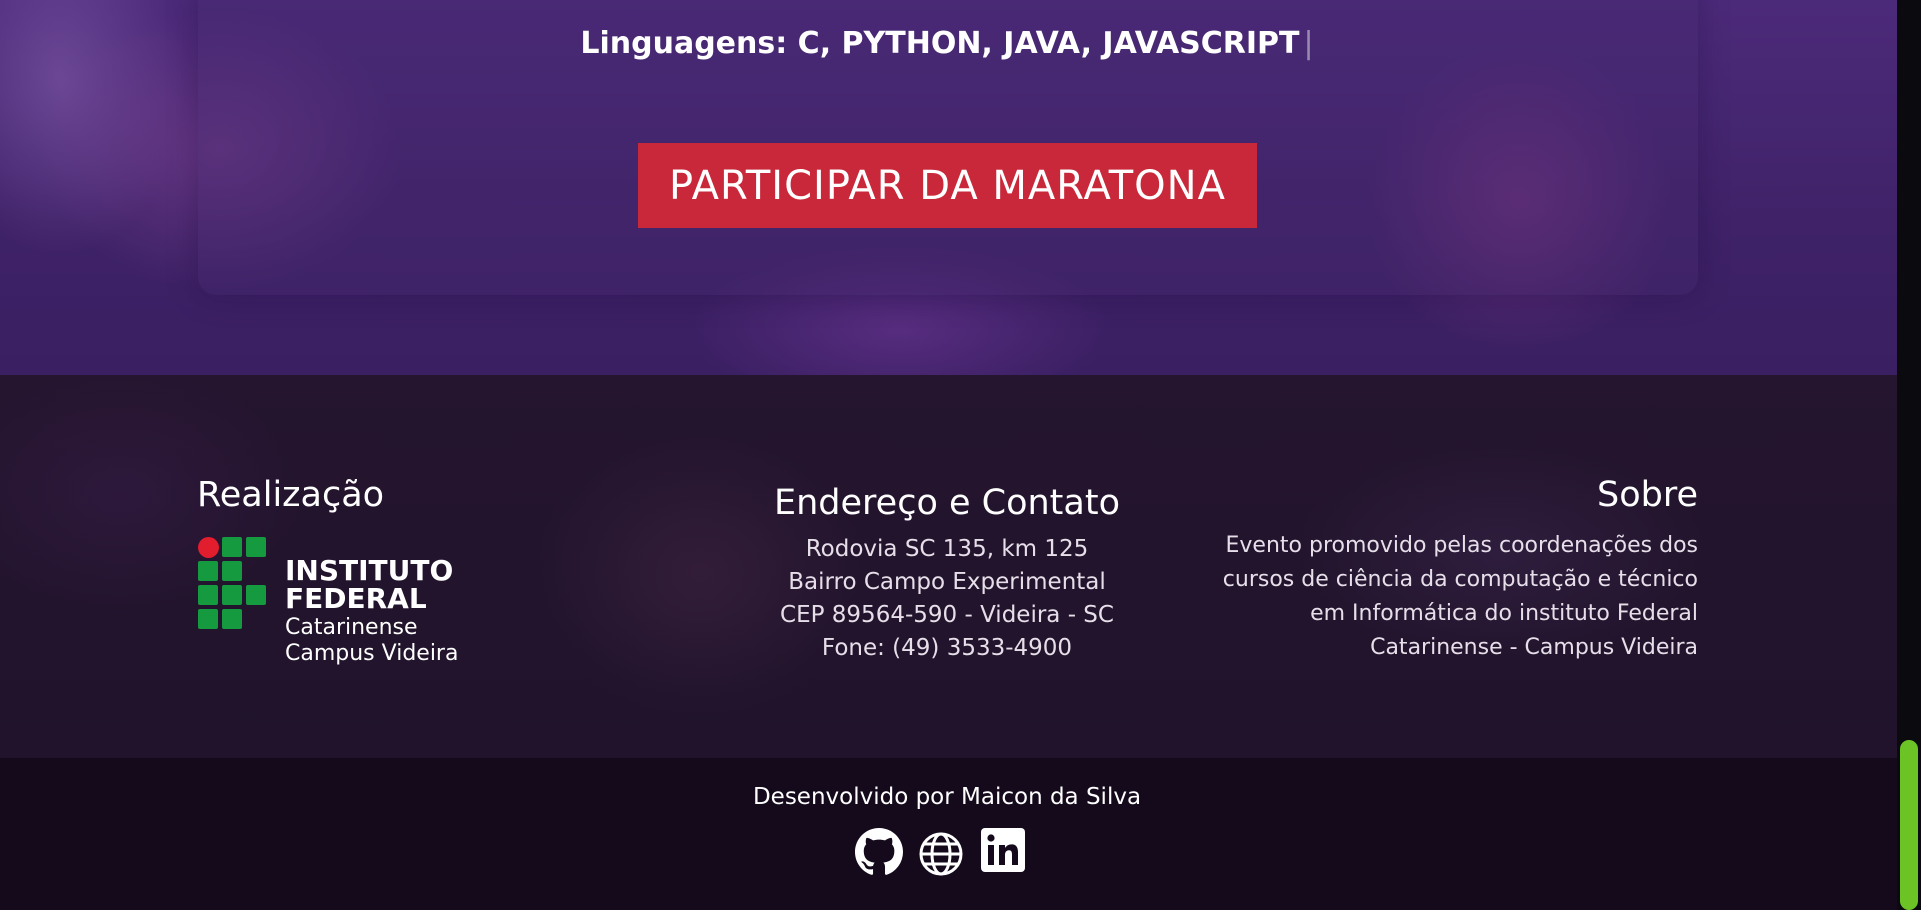  What do you see at coordinates (947, 582) in the screenshot?
I see `neighborhood-line: Bairro Campo Experimental` at bounding box center [947, 582].